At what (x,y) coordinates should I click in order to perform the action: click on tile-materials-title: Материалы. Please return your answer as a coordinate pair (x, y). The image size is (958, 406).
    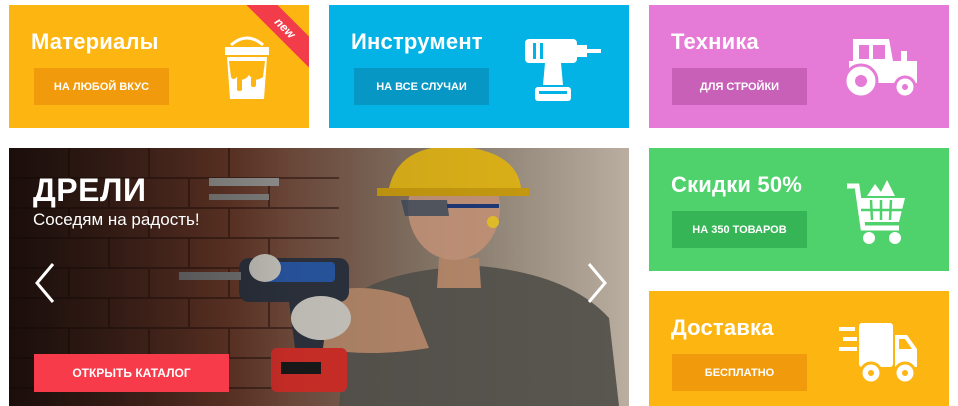
    Looking at the image, I should click on (95, 41).